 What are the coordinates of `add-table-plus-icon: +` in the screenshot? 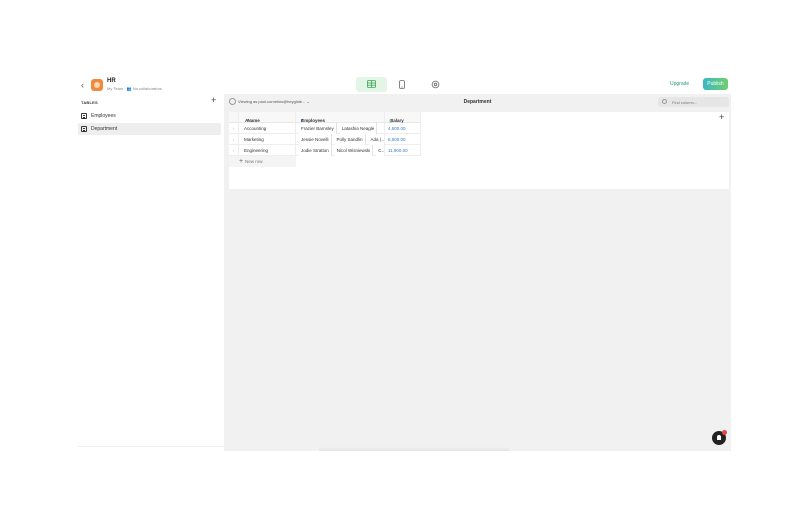 It's located at (213, 100).